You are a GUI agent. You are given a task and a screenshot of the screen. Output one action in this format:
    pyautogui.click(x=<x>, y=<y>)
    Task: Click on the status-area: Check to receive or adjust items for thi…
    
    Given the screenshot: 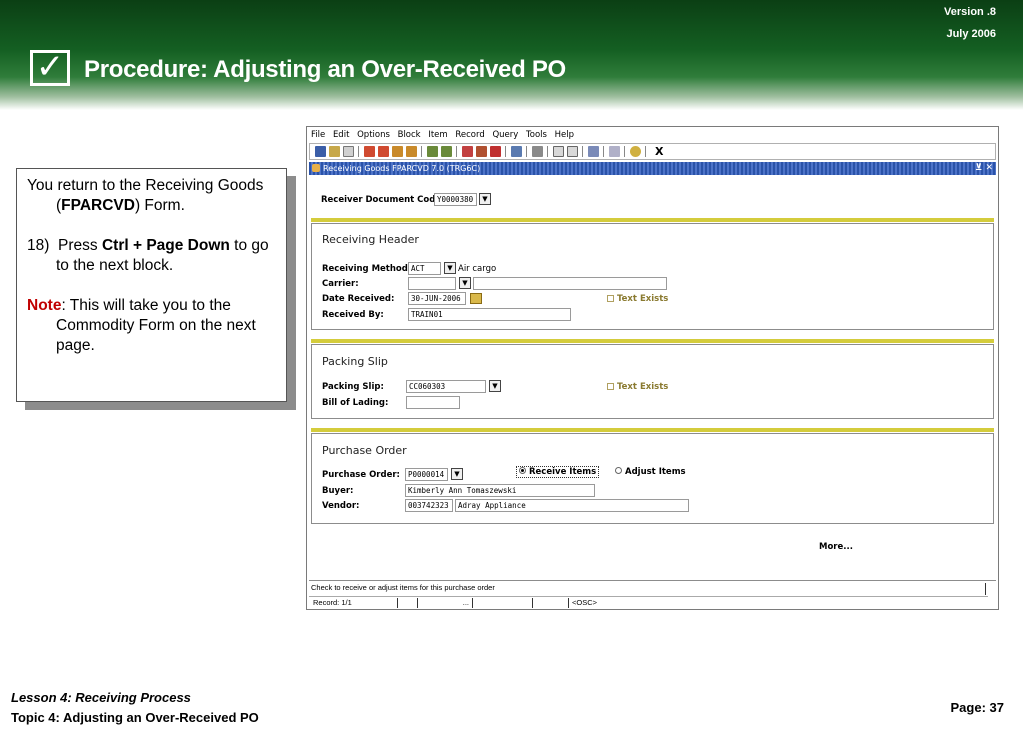 What is the action you would take?
    pyautogui.click(x=652, y=594)
    